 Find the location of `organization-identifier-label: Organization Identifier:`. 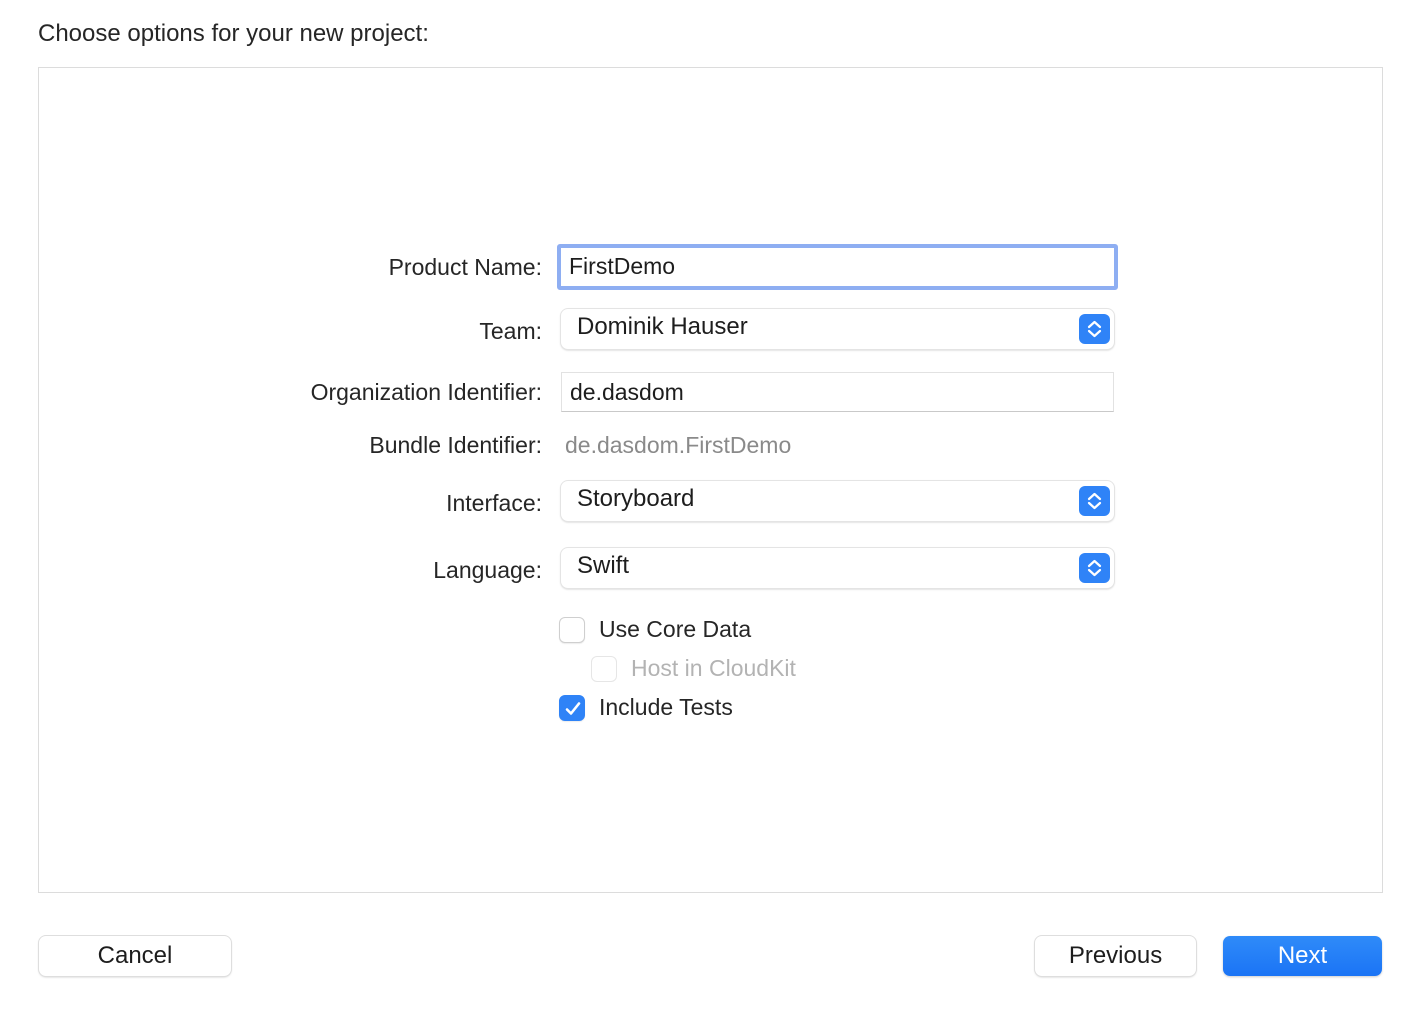

organization-identifier-label: Organization Identifier: is located at coordinates (426, 392).